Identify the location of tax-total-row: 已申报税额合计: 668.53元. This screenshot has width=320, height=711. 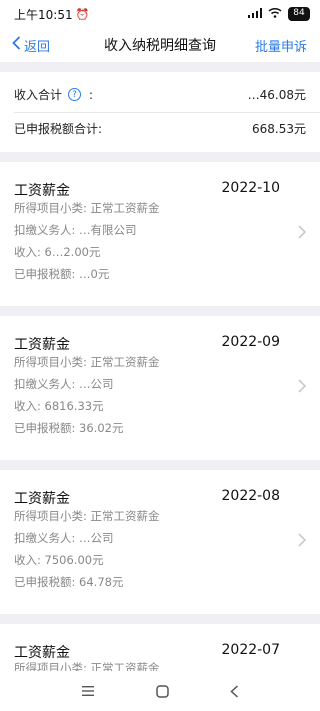
(160, 128).